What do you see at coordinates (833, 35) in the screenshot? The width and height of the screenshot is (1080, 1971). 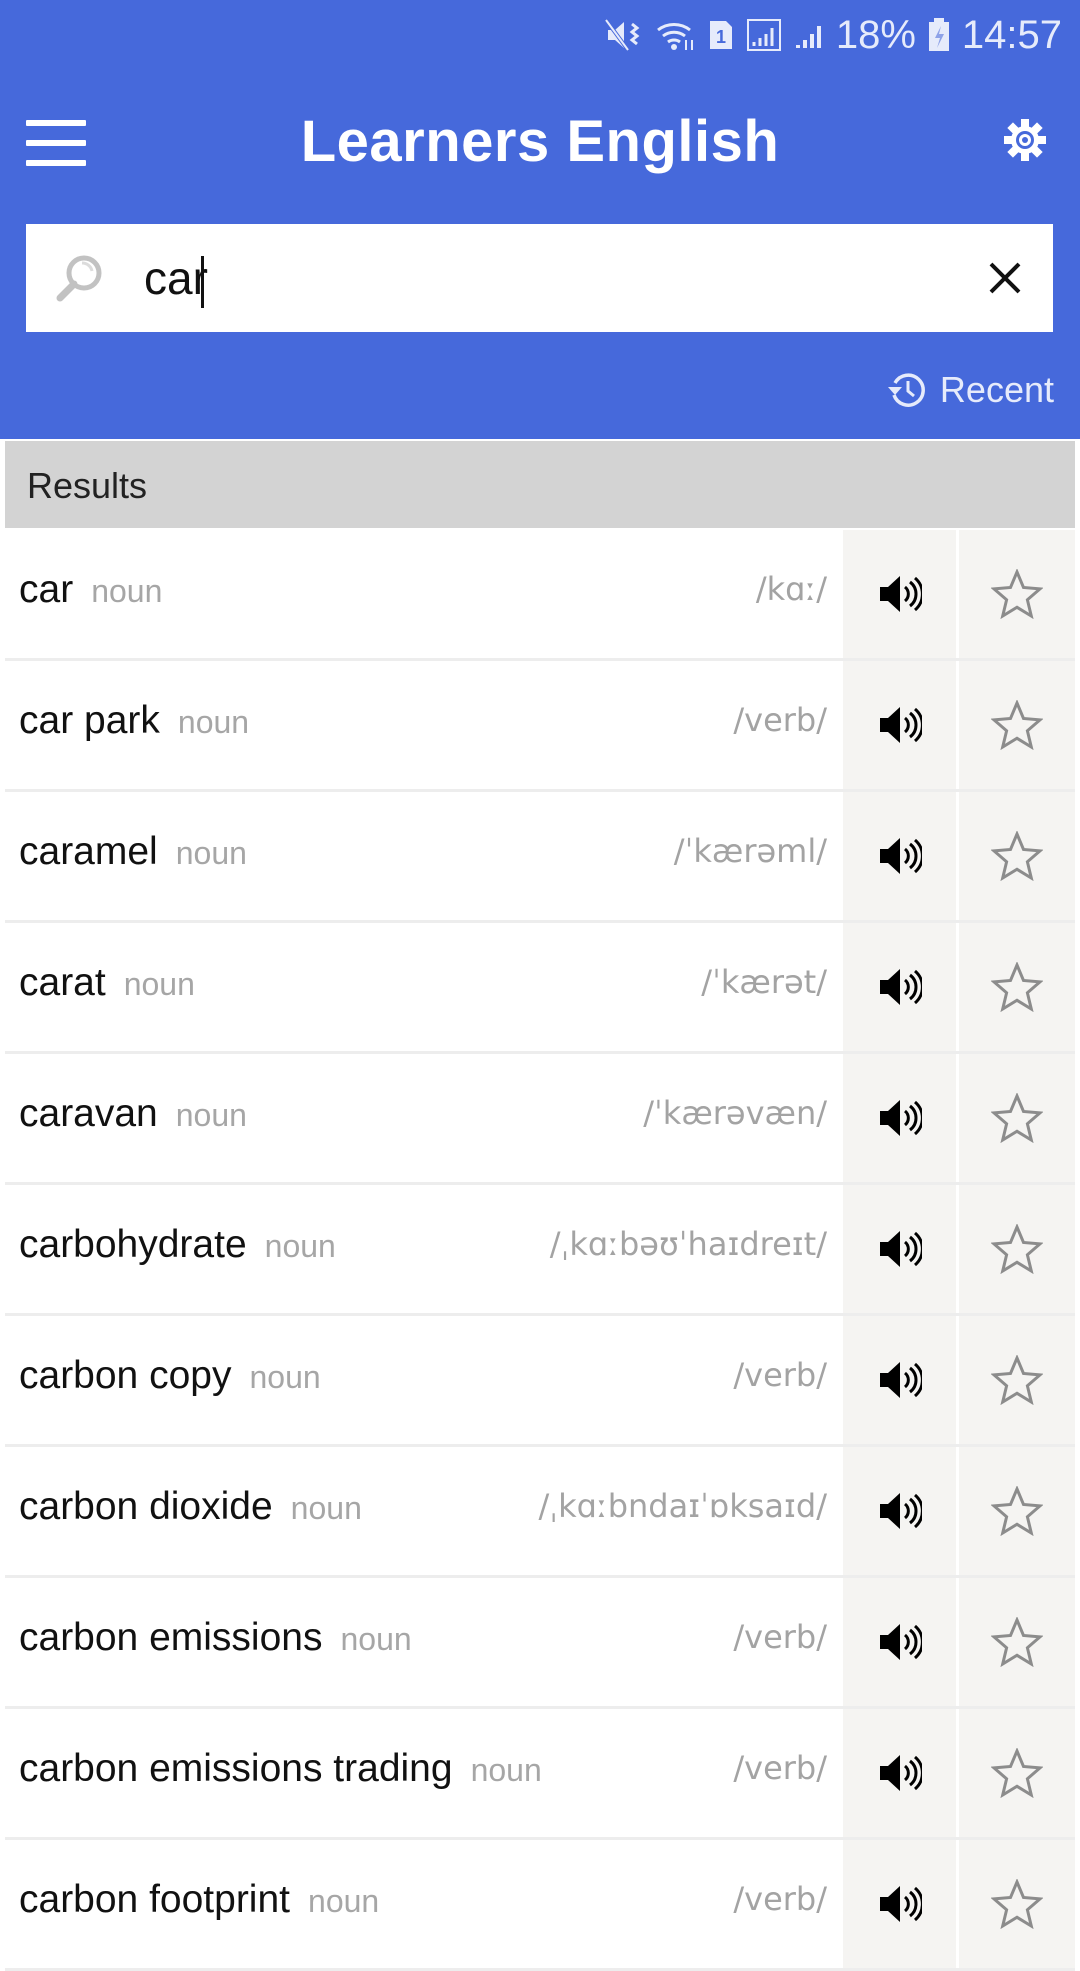 I see `status-bar: 1 18% 14:57` at bounding box center [833, 35].